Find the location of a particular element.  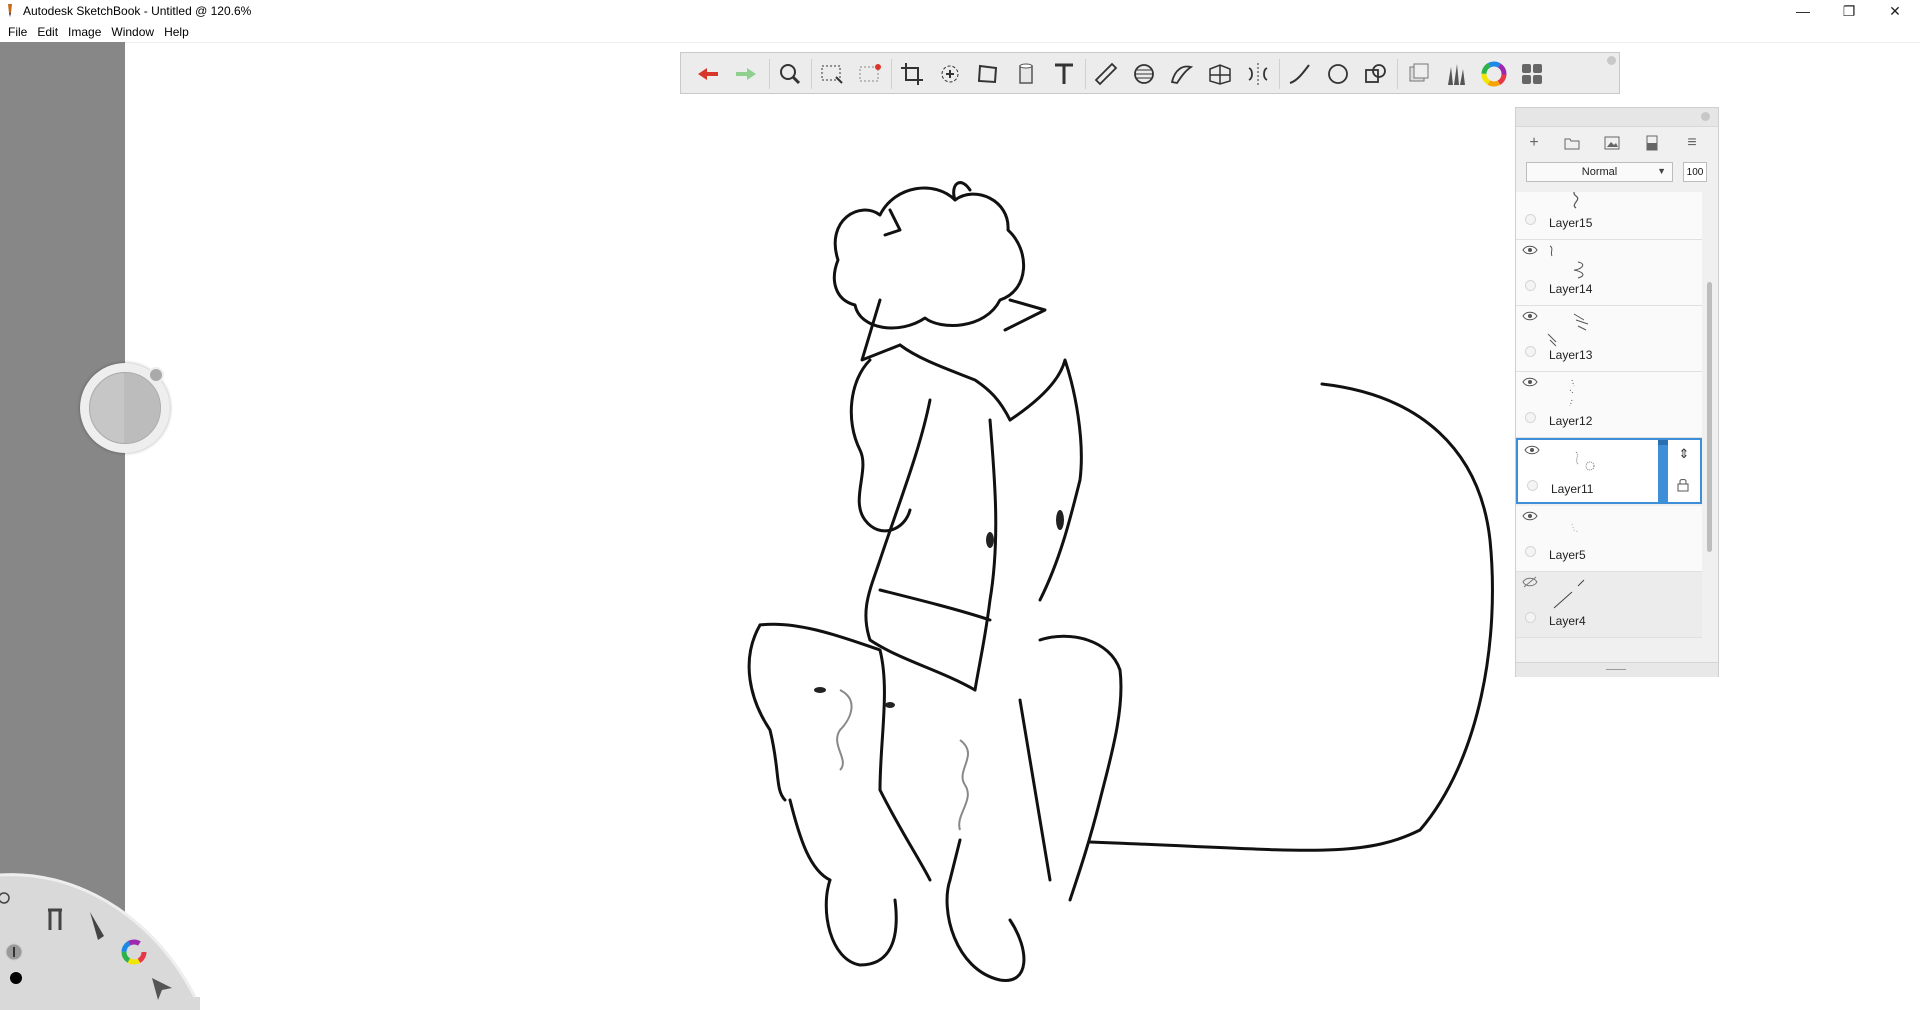

layer-row-layer11: Layer11 ⇕ is located at coordinates (1609, 471).